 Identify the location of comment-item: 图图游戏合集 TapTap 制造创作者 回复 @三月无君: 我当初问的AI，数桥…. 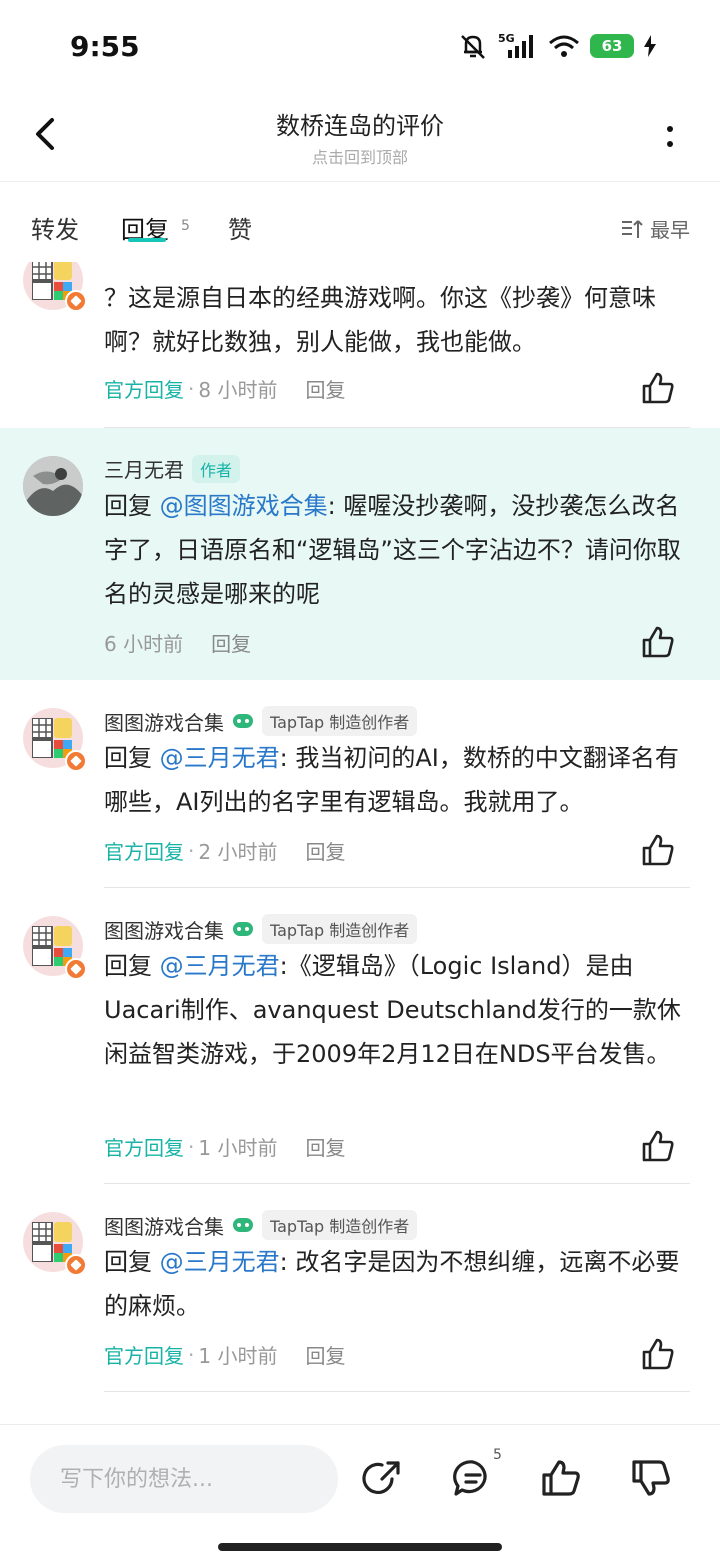
(360, 784).